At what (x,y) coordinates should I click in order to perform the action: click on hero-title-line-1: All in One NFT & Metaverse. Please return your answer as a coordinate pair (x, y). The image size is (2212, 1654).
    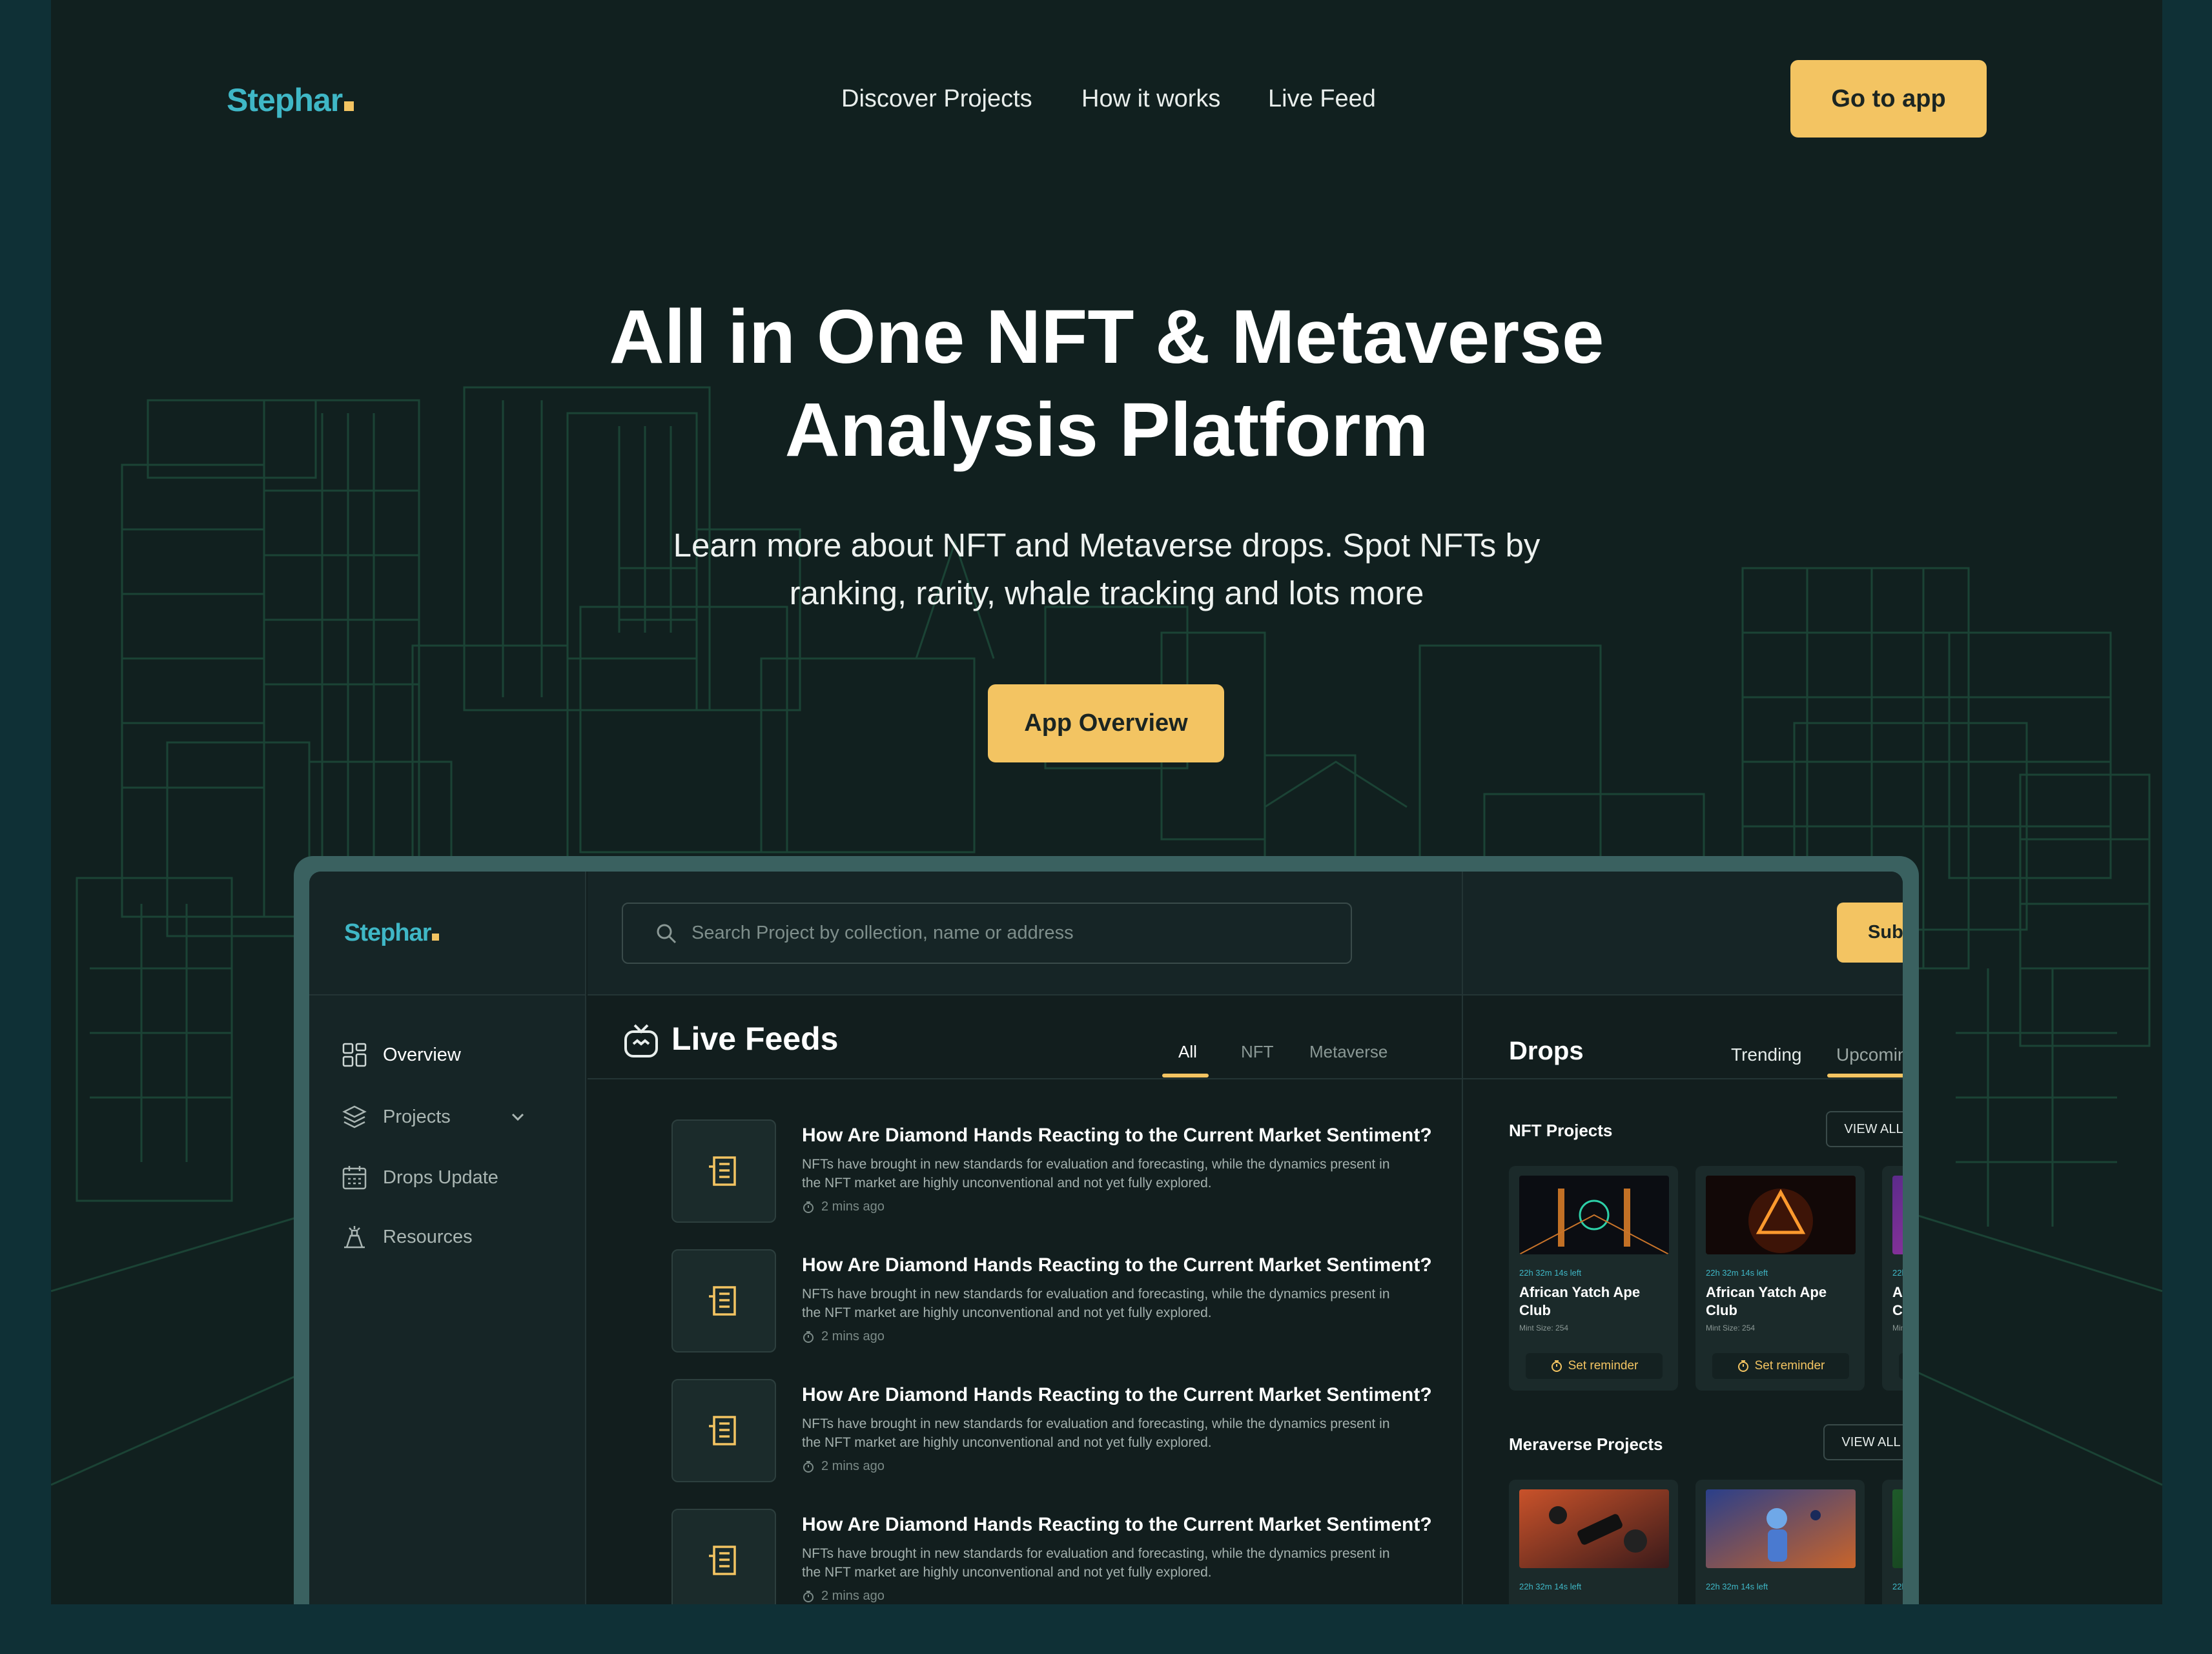
    Looking at the image, I should click on (1106, 337).